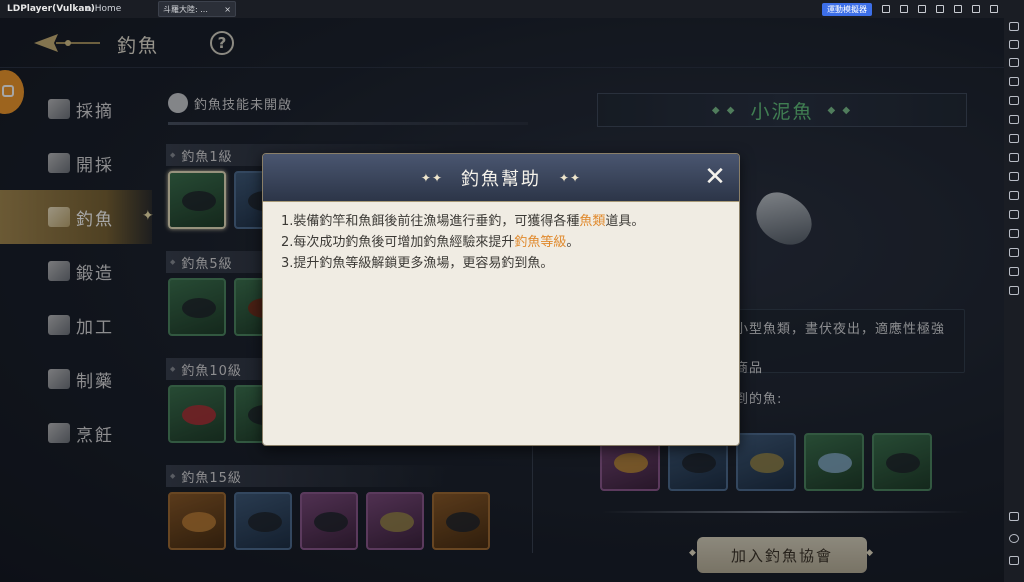 Image resolution: width=1024 pixels, height=582 pixels. Describe the element at coordinates (1014, 560) in the screenshot. I see `recents-icon` at that location.